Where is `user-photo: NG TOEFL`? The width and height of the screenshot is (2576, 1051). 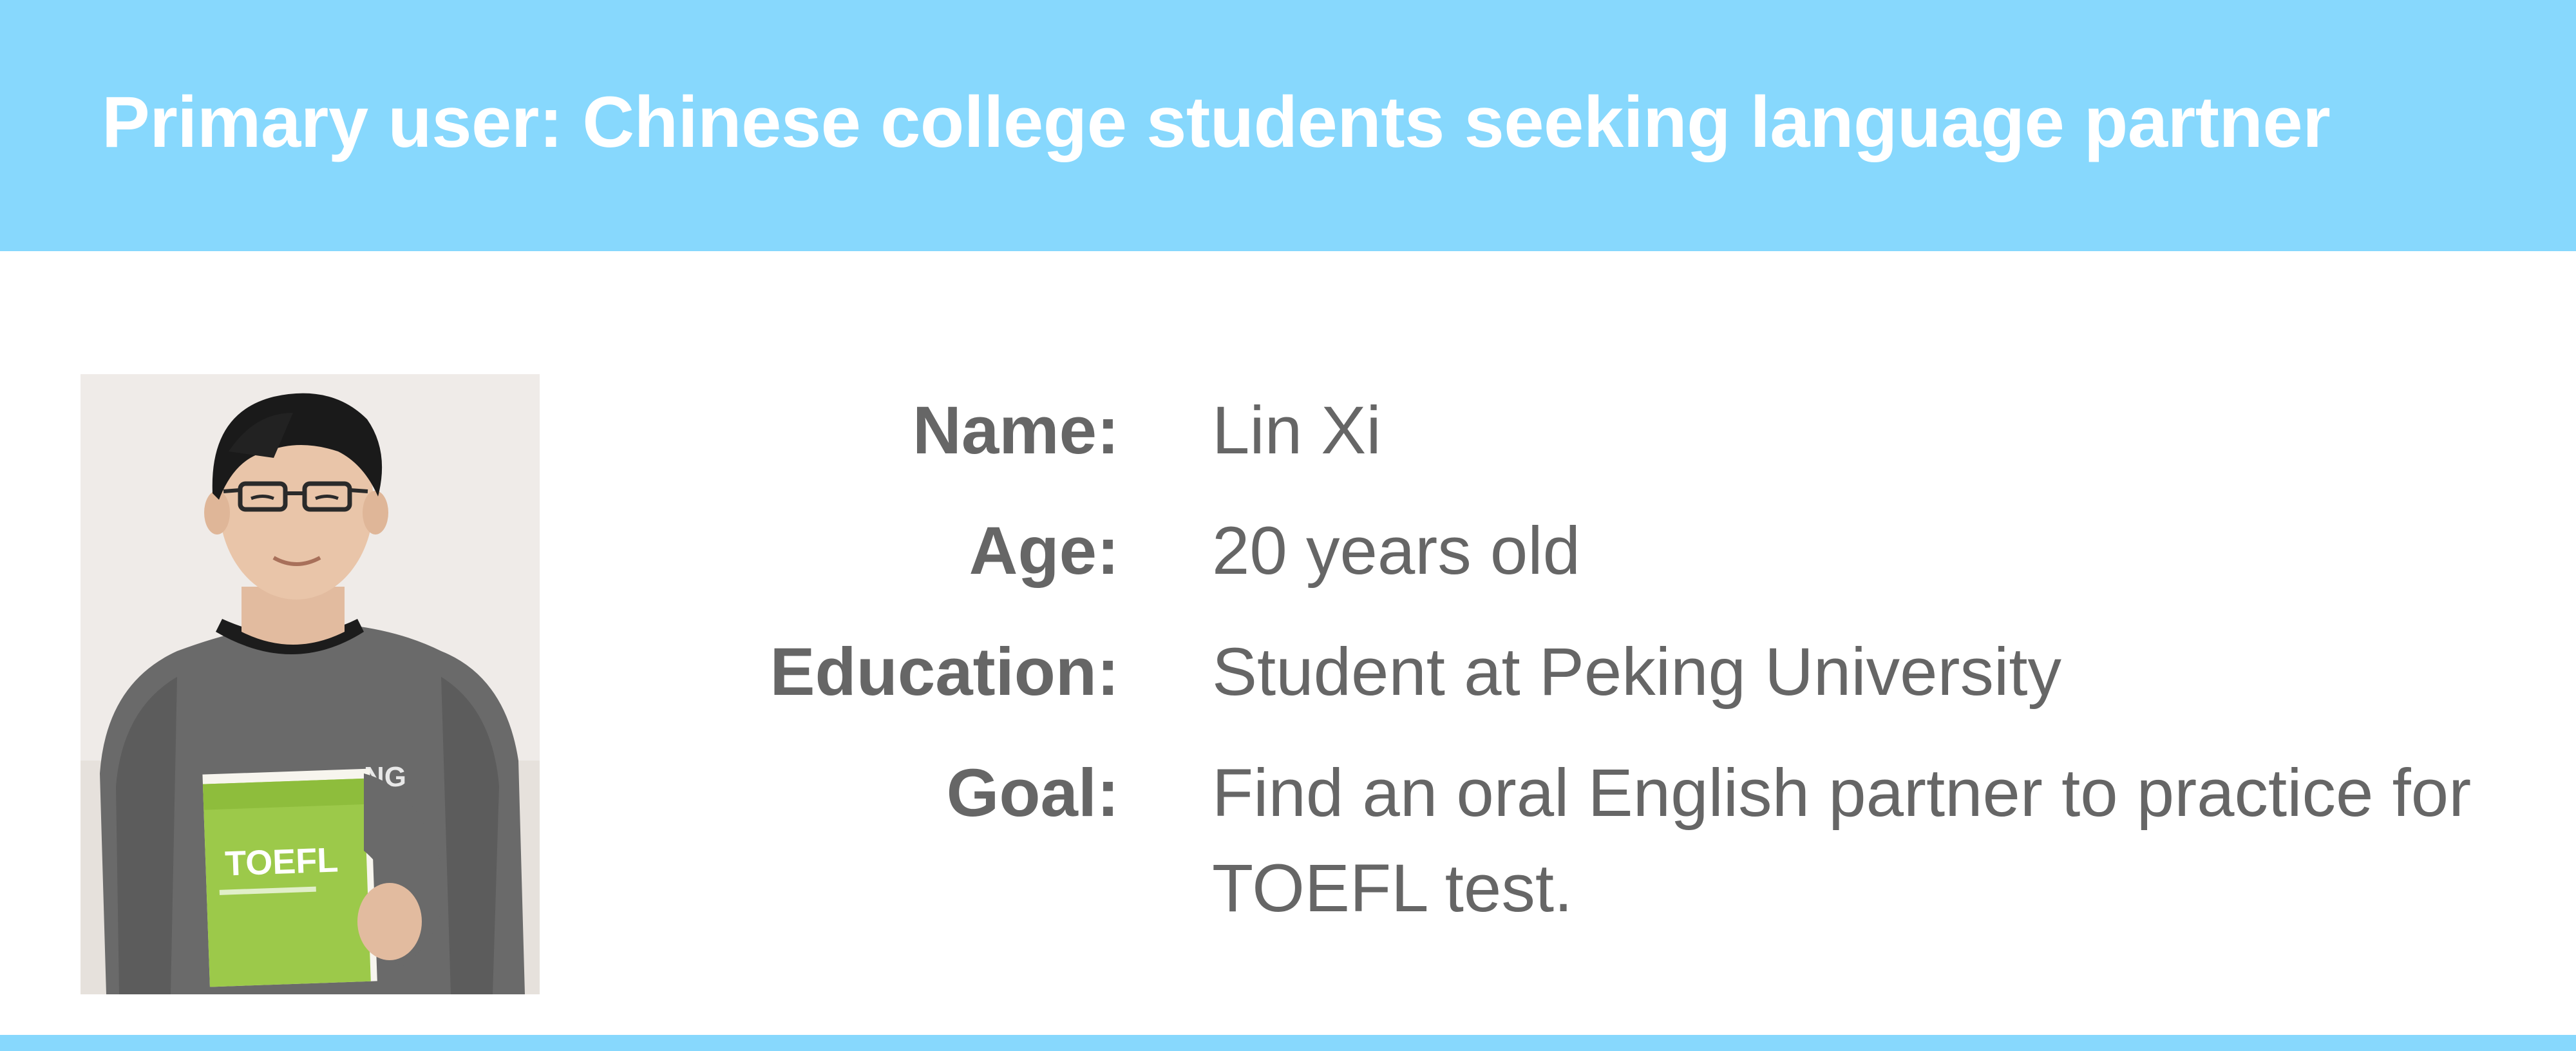 user-photo: NG TOEFL is located at coordinates (310, 684).